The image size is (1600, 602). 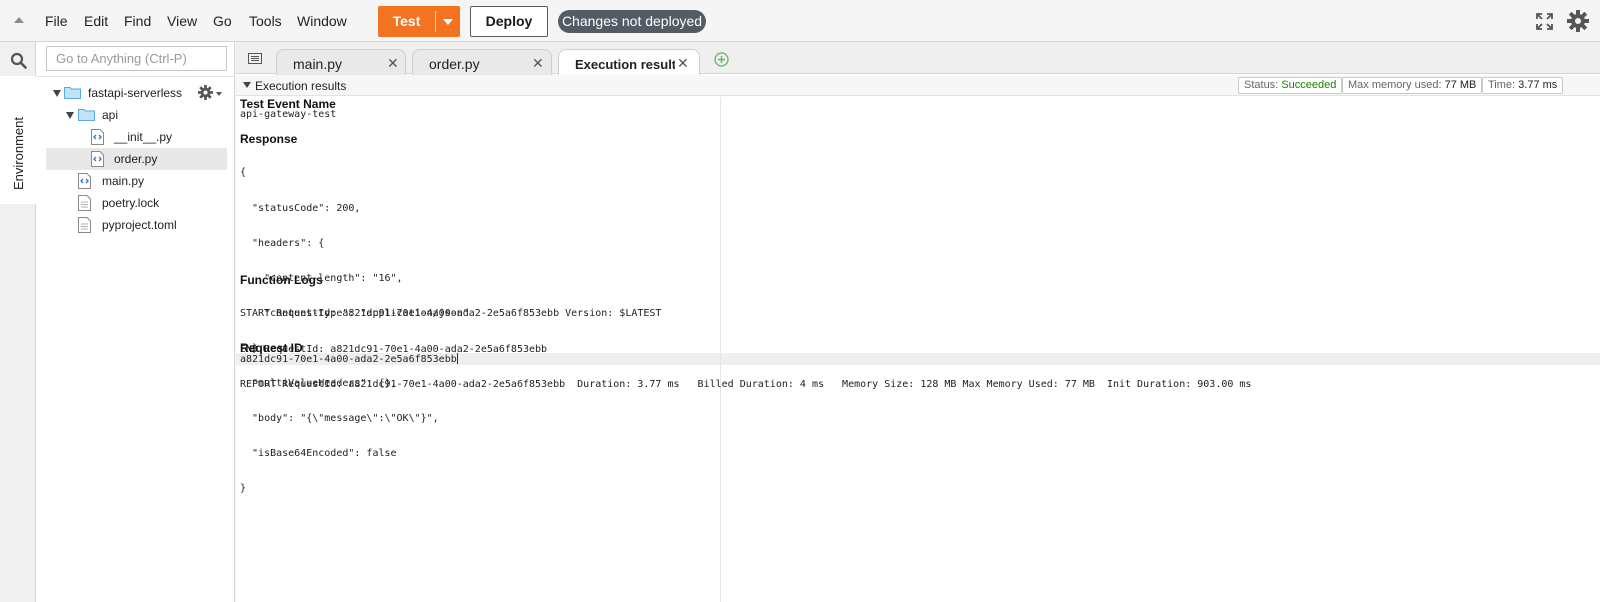 What do you see at coordinates (139, 225) in the screenshot?
I see `tree-item-label: pyproject.toml` at bounding box center [139, 225].